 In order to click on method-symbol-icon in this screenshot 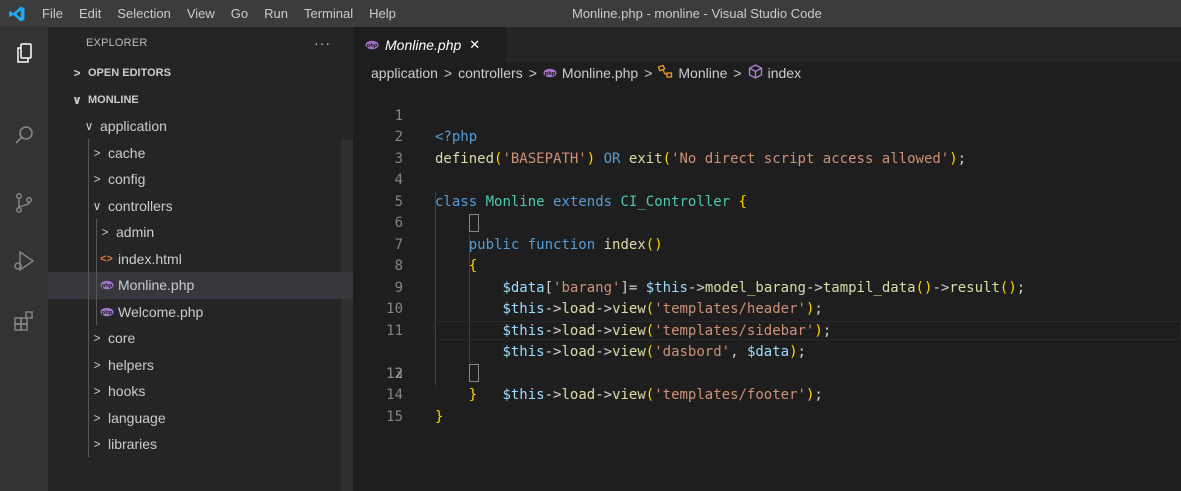, I will do `click(755, 73)`.